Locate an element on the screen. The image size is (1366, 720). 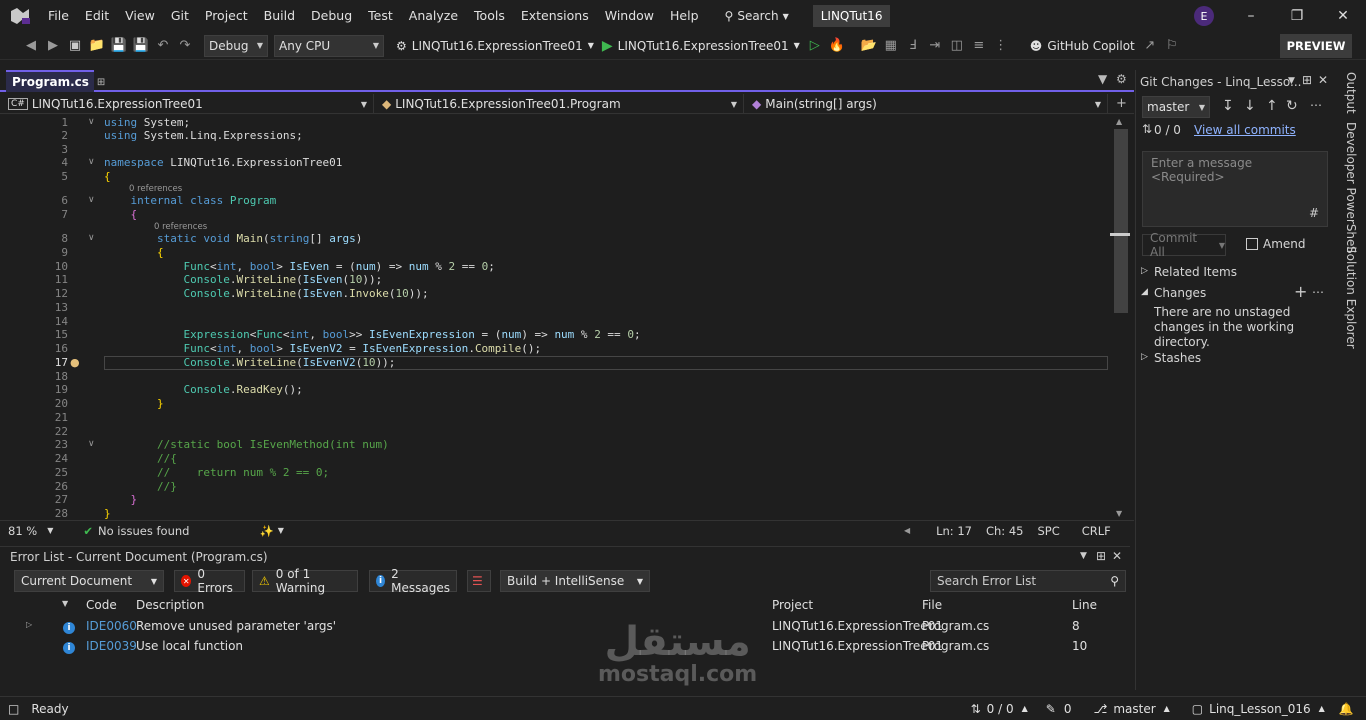
column-header-file: File is located at coordinates (932, 605).